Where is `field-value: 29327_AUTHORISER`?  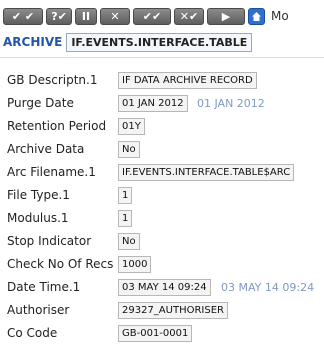 field-value: 29327_AUTHORISER is located at coordinates (173, 310).